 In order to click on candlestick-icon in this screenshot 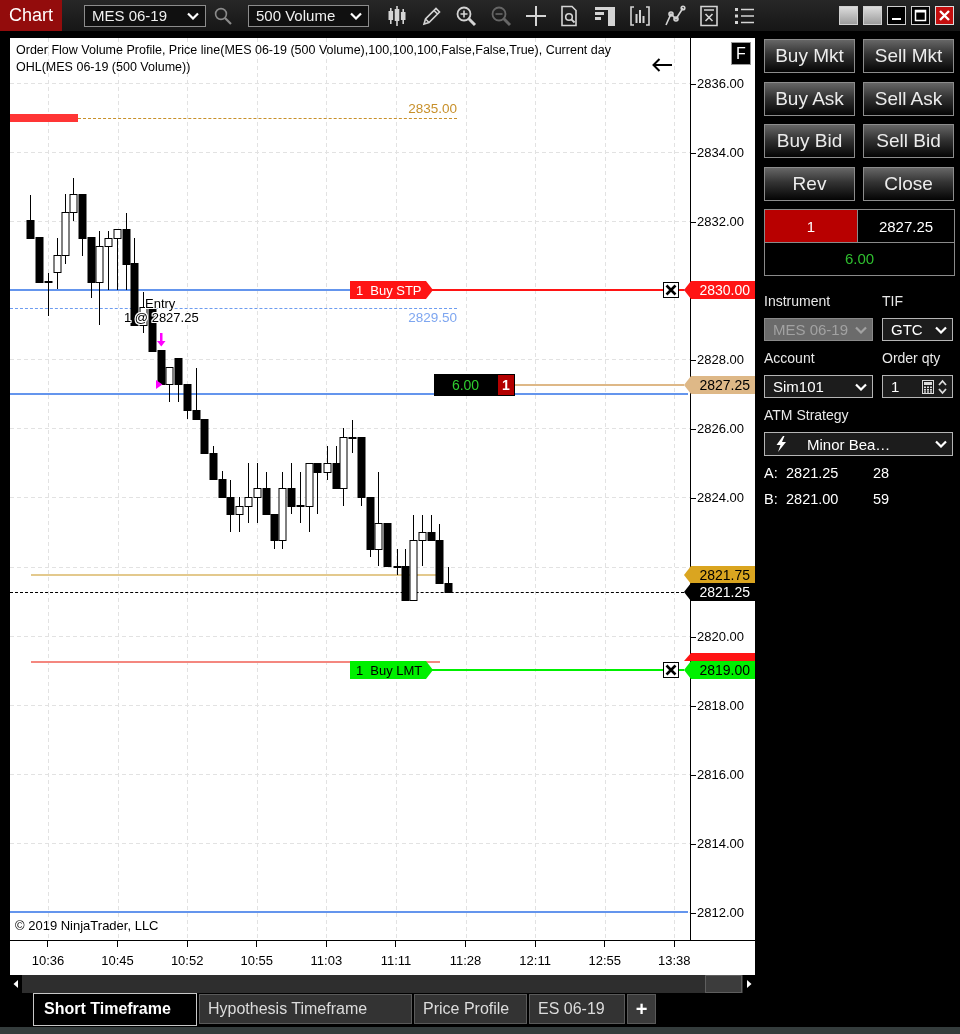, I will do `click(397, 15)`.